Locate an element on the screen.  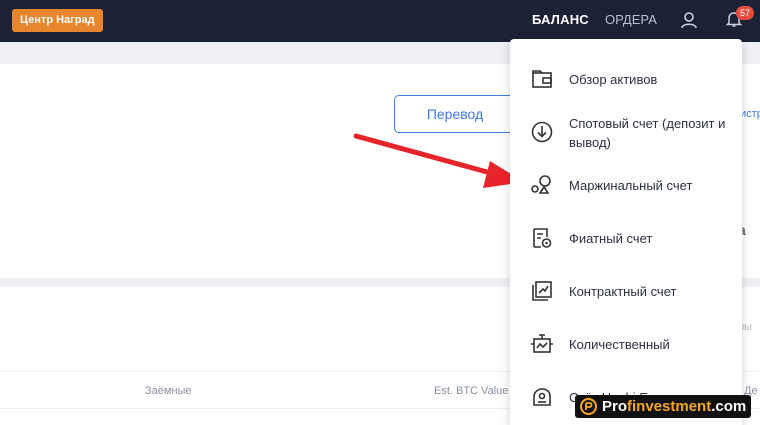
menu-item-contract-account: Контрактный счет is located at coordinates (626, 291).